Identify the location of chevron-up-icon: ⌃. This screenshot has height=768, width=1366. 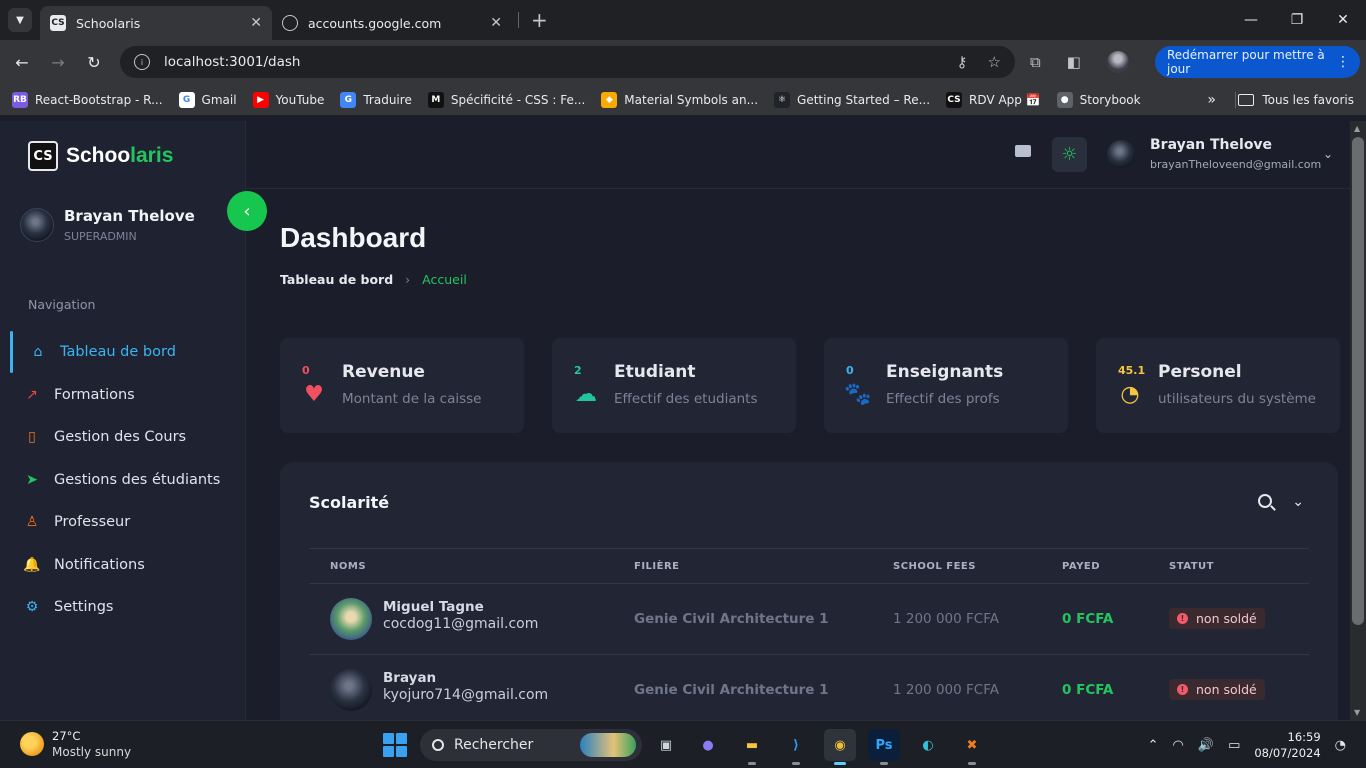
(1153, 745).